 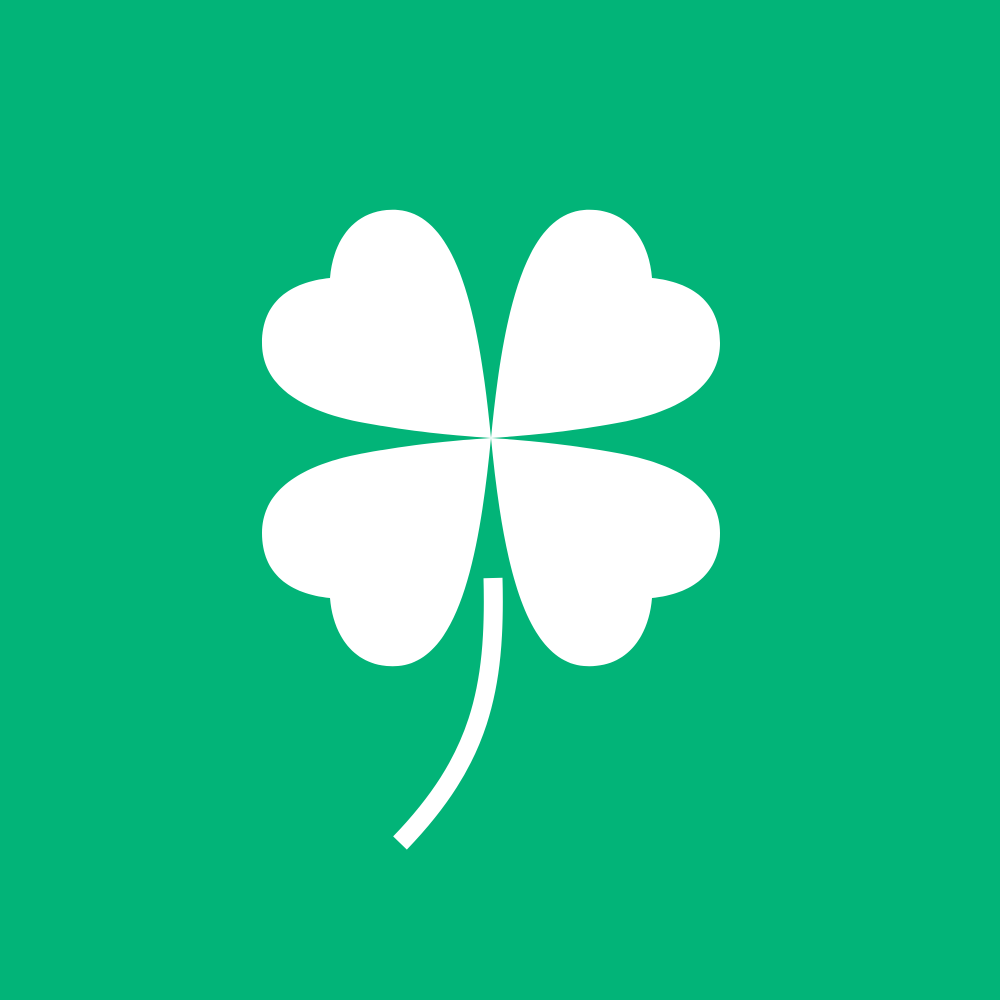 What do you see at coordinates (605, 323) in the screenshot?
I see `leaf-top-right` at bounding box center [605, 323].